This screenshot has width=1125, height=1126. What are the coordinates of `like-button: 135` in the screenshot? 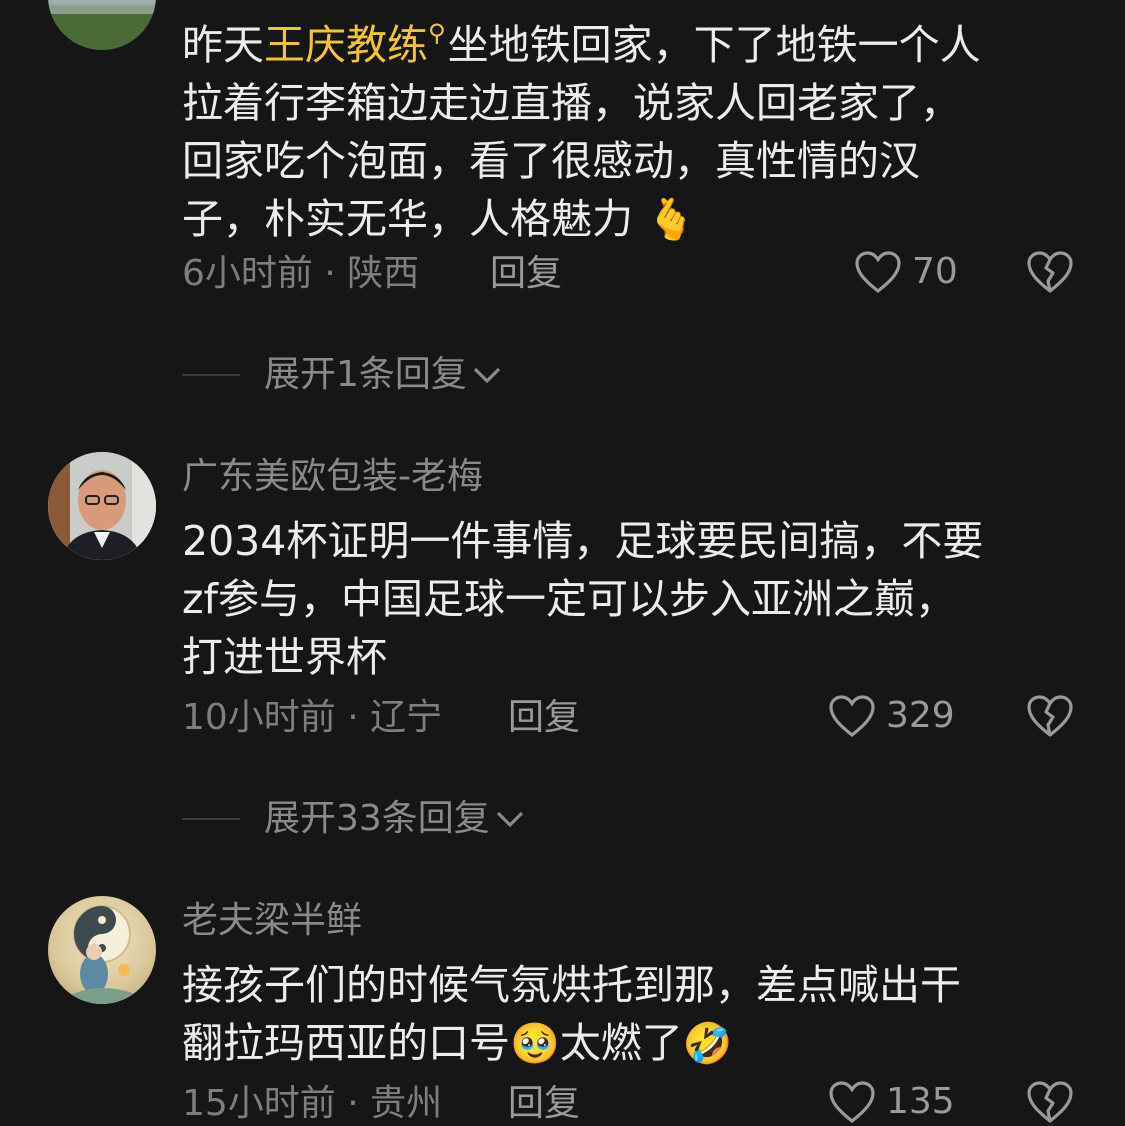 It's located at (891, 1102).